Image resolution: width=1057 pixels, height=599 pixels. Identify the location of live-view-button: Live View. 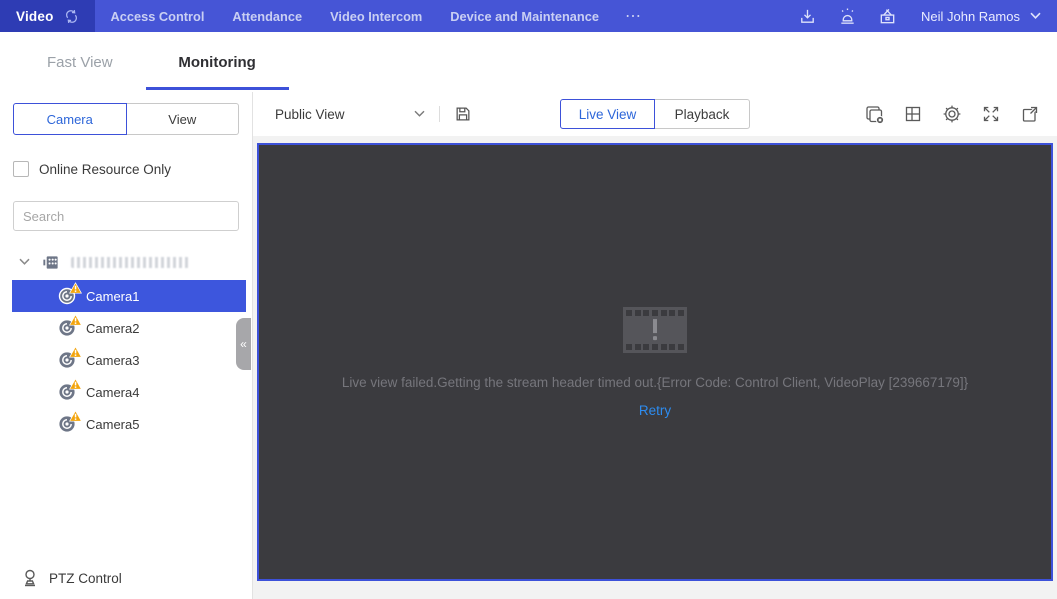
(607, 114).